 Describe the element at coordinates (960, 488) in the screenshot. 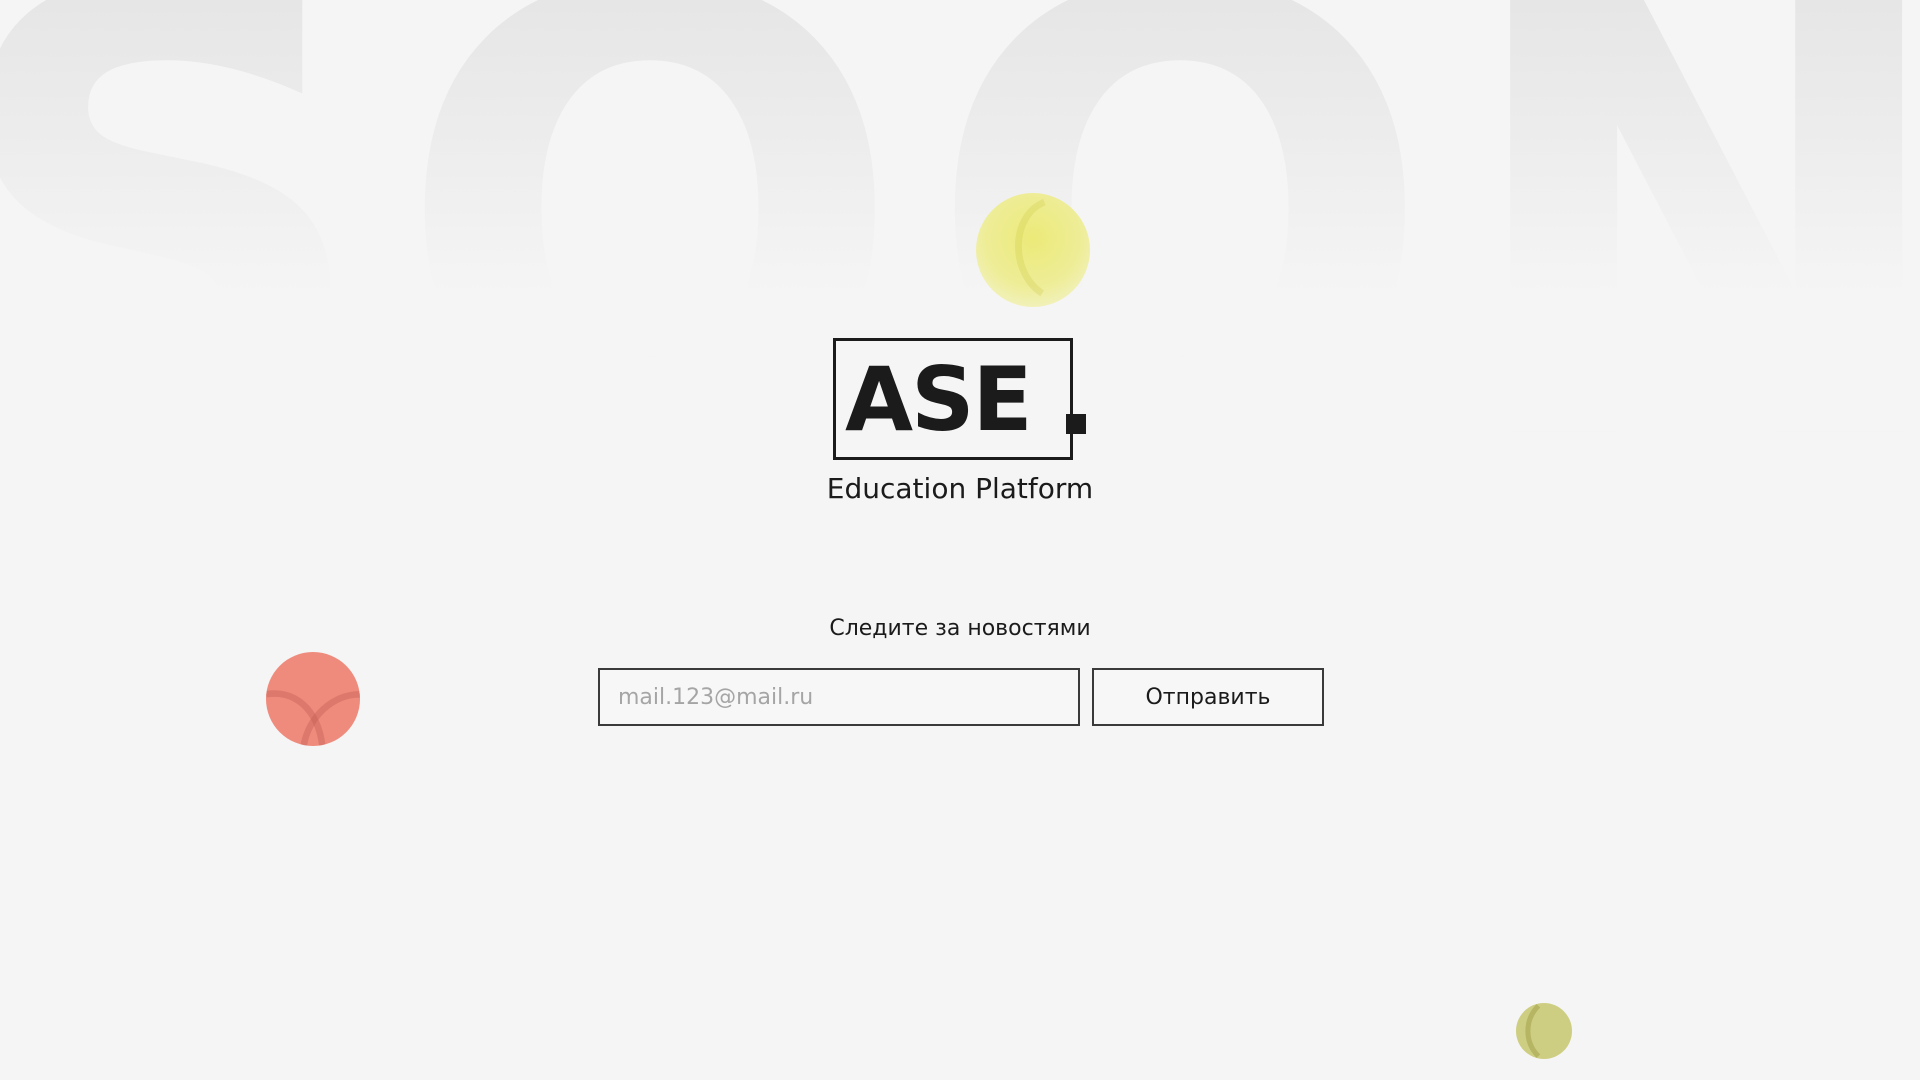

I see `logo-subtitle: Education Platform` at that location.